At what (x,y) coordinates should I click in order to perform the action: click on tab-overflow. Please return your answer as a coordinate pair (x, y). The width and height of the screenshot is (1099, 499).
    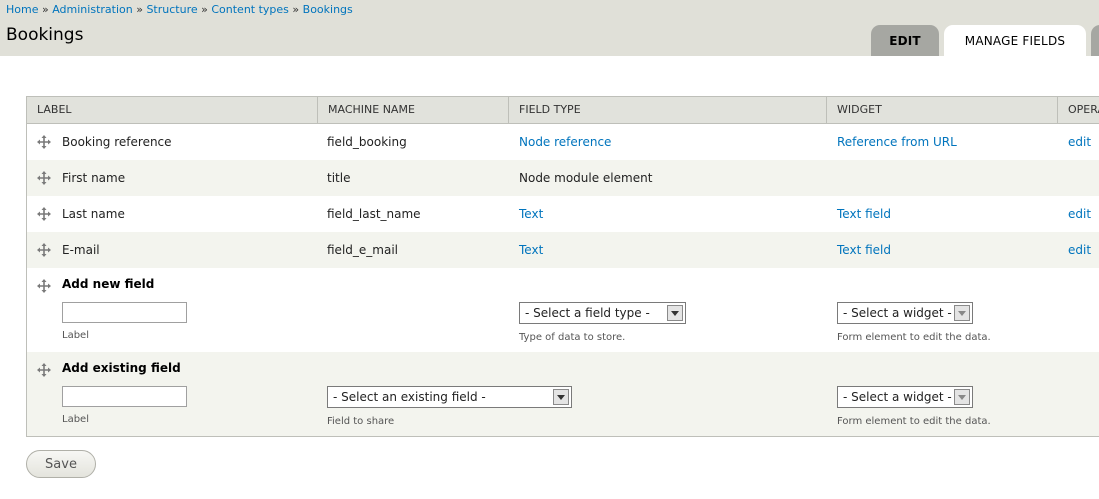
    Looking at the image, I should click on (1095, 40).